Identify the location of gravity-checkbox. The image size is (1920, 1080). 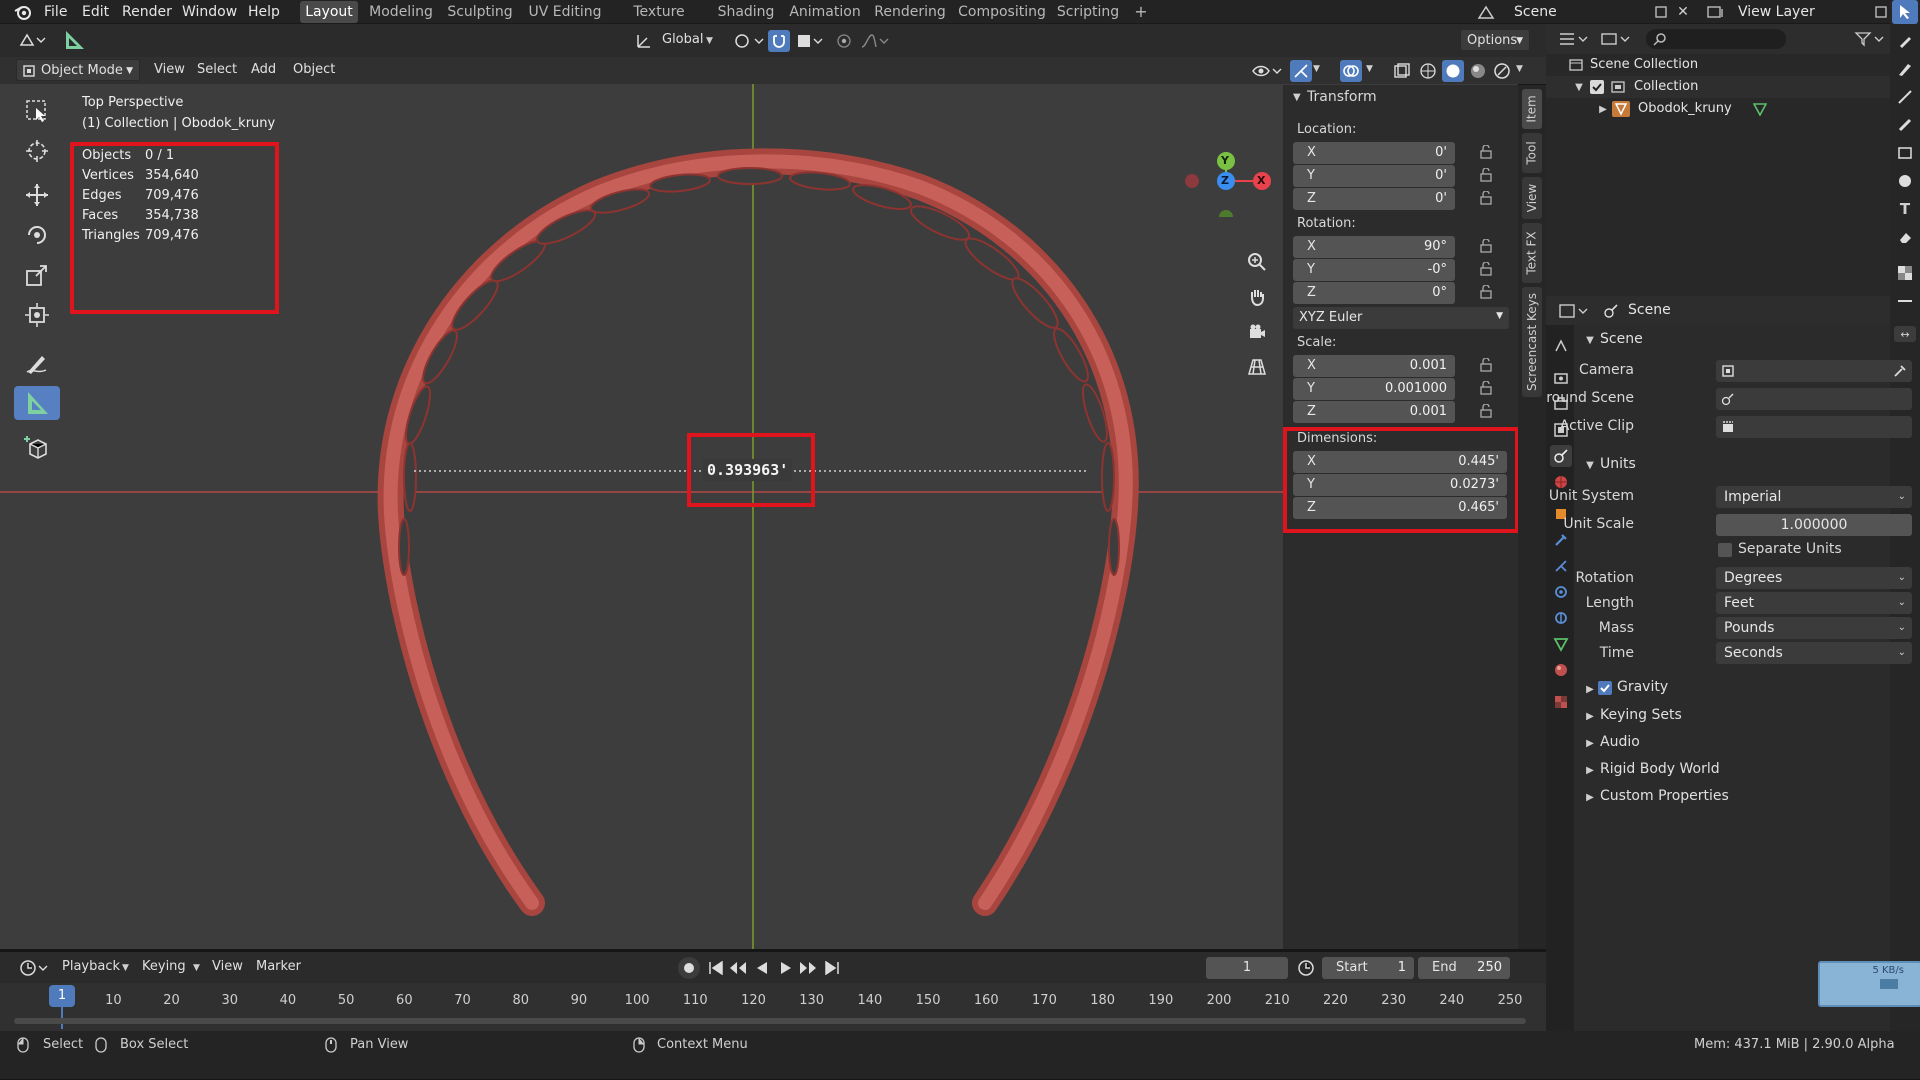
(1605, 688).